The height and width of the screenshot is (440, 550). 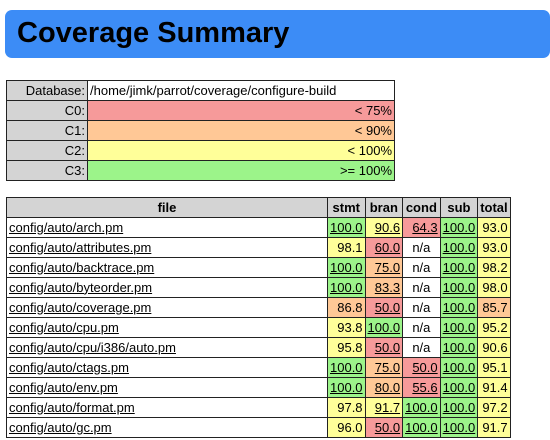 I want to click on bran-cell: 91.7, so click(x=384, y=407).